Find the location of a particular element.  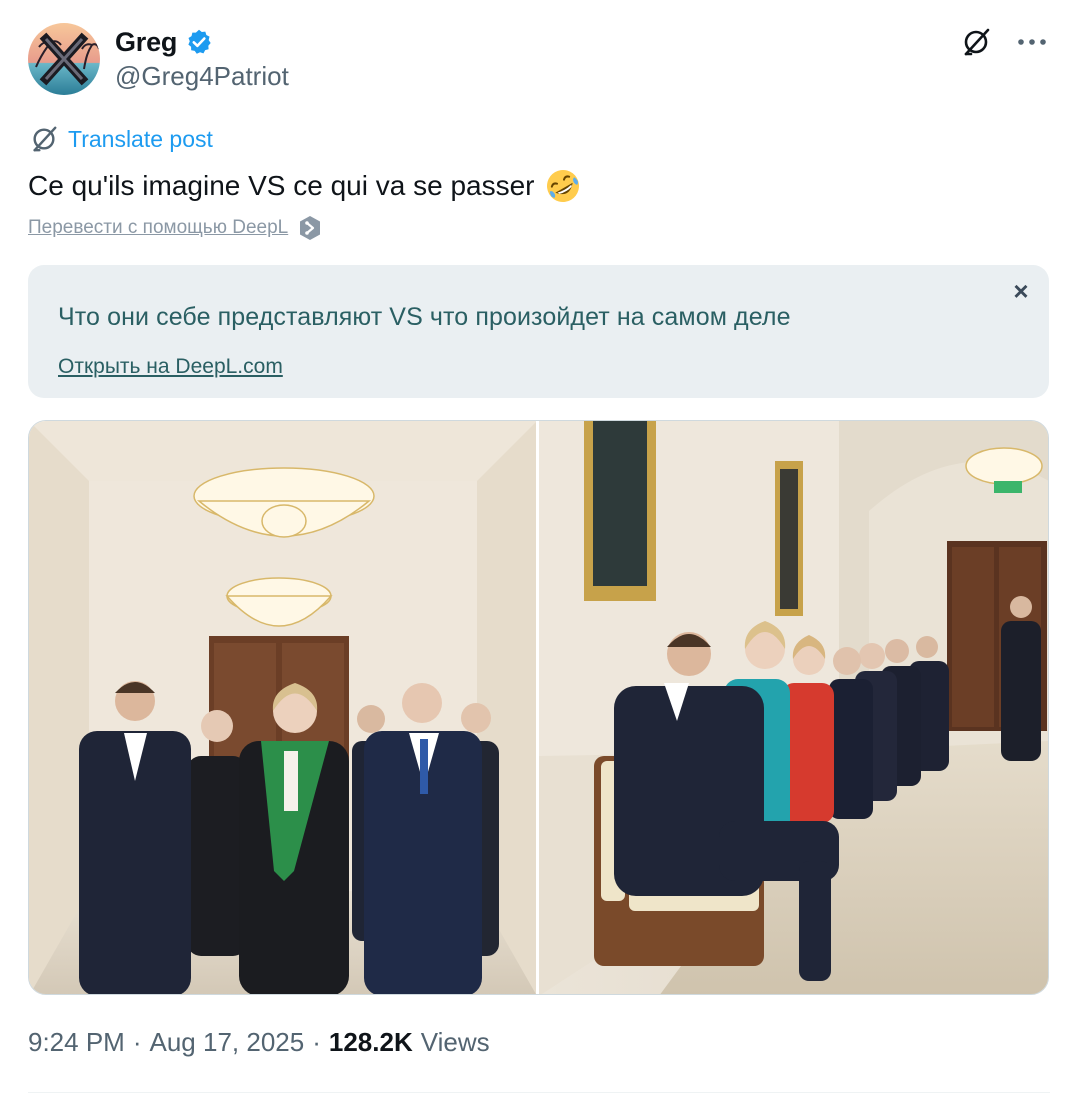

translate-post-button: Translate post is located at coordinates (121, 139).